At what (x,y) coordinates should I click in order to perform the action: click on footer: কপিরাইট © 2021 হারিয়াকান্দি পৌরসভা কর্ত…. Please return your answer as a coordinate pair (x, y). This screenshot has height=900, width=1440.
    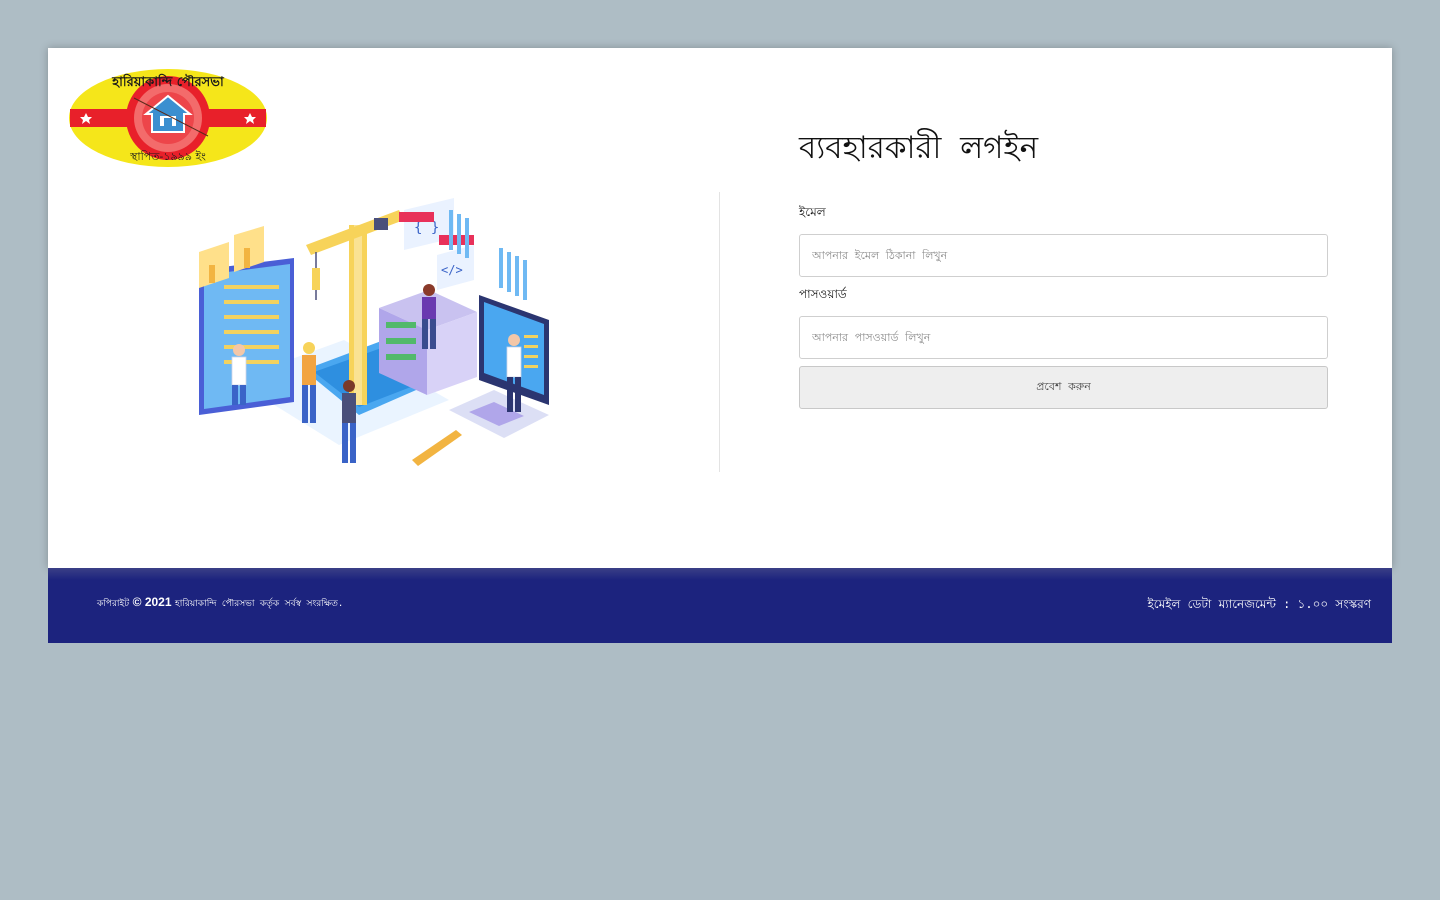
    Looking at the image, I should click on (720, 605).